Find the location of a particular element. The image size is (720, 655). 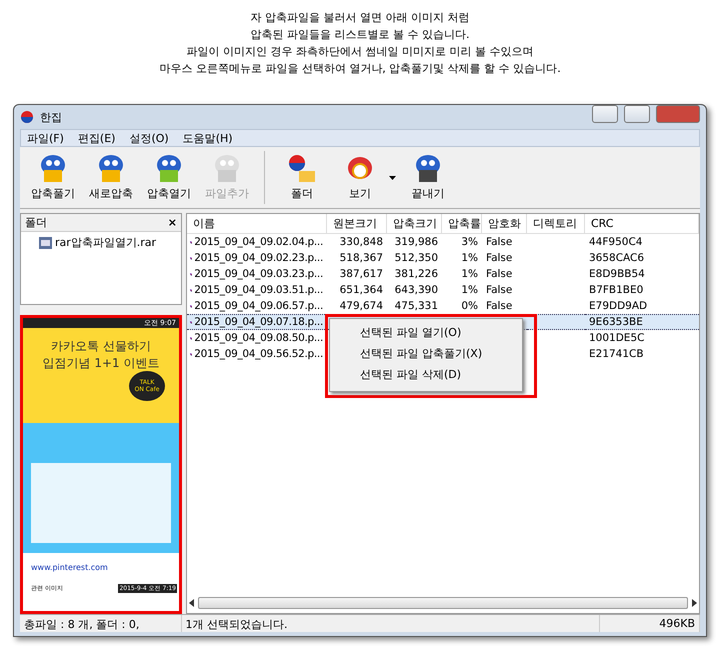

toolbar-button: 압축열기 is located at coordinates (169, 177).